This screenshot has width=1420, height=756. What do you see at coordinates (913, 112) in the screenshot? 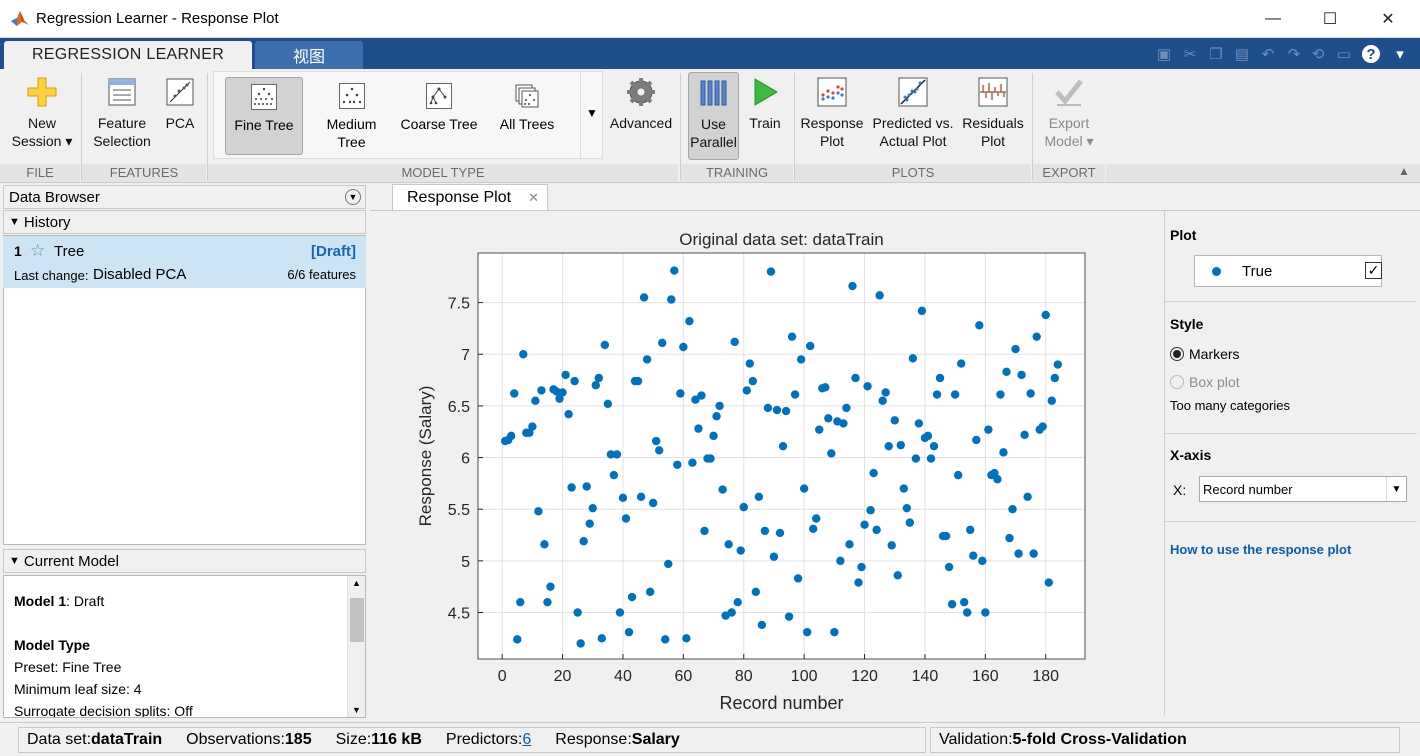
I see `predicted-vs-actual-button: Predicted vs. Actual Plot` at bounding box center [913, 112].